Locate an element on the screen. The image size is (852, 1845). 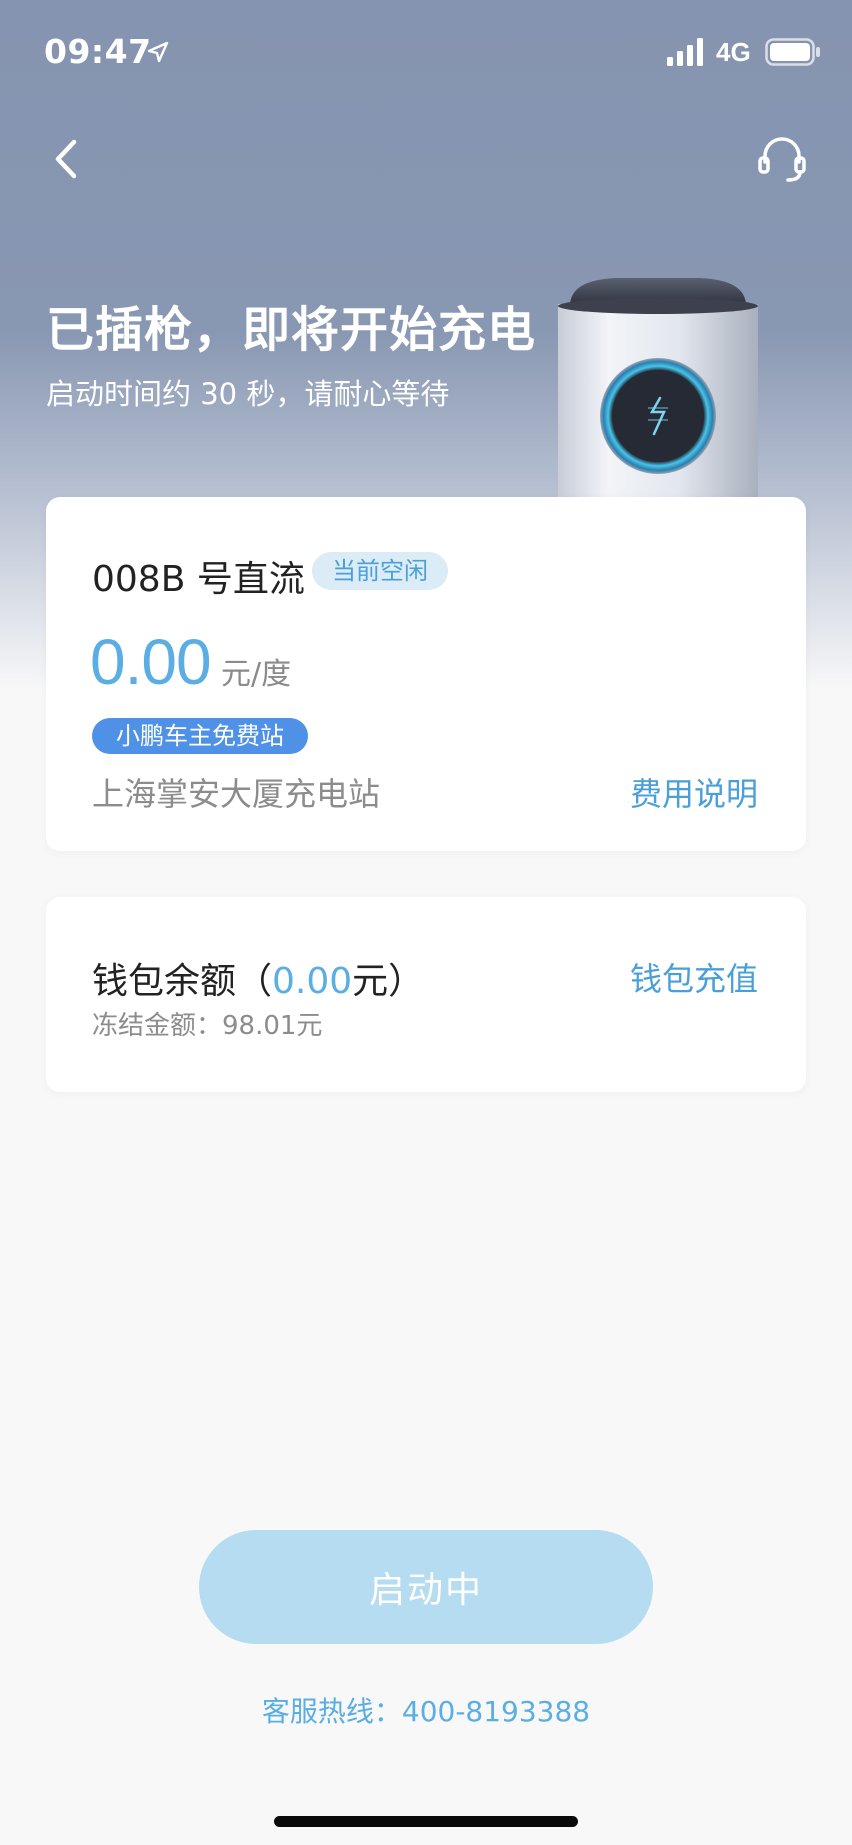
wallet-balance-title: 钱包余额（0.00元） is located at coordinates (258, 978).